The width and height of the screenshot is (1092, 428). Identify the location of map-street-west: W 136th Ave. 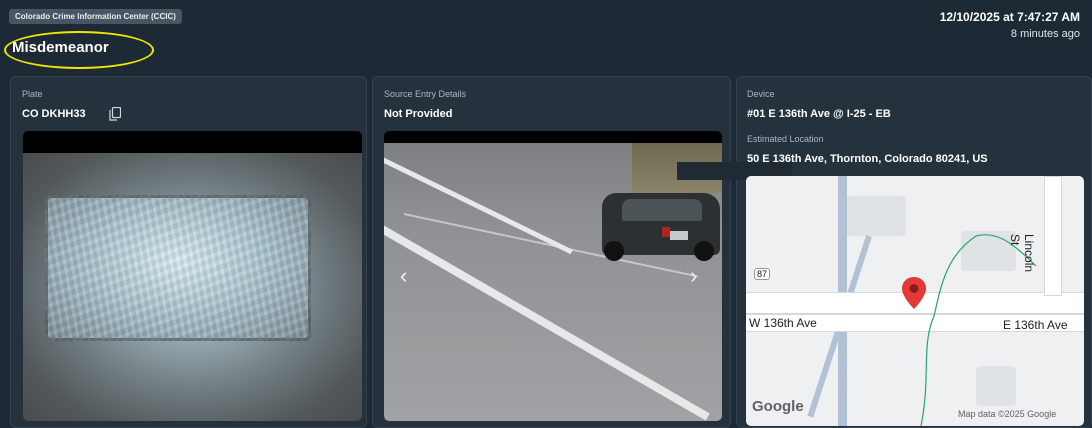
(783, 323).